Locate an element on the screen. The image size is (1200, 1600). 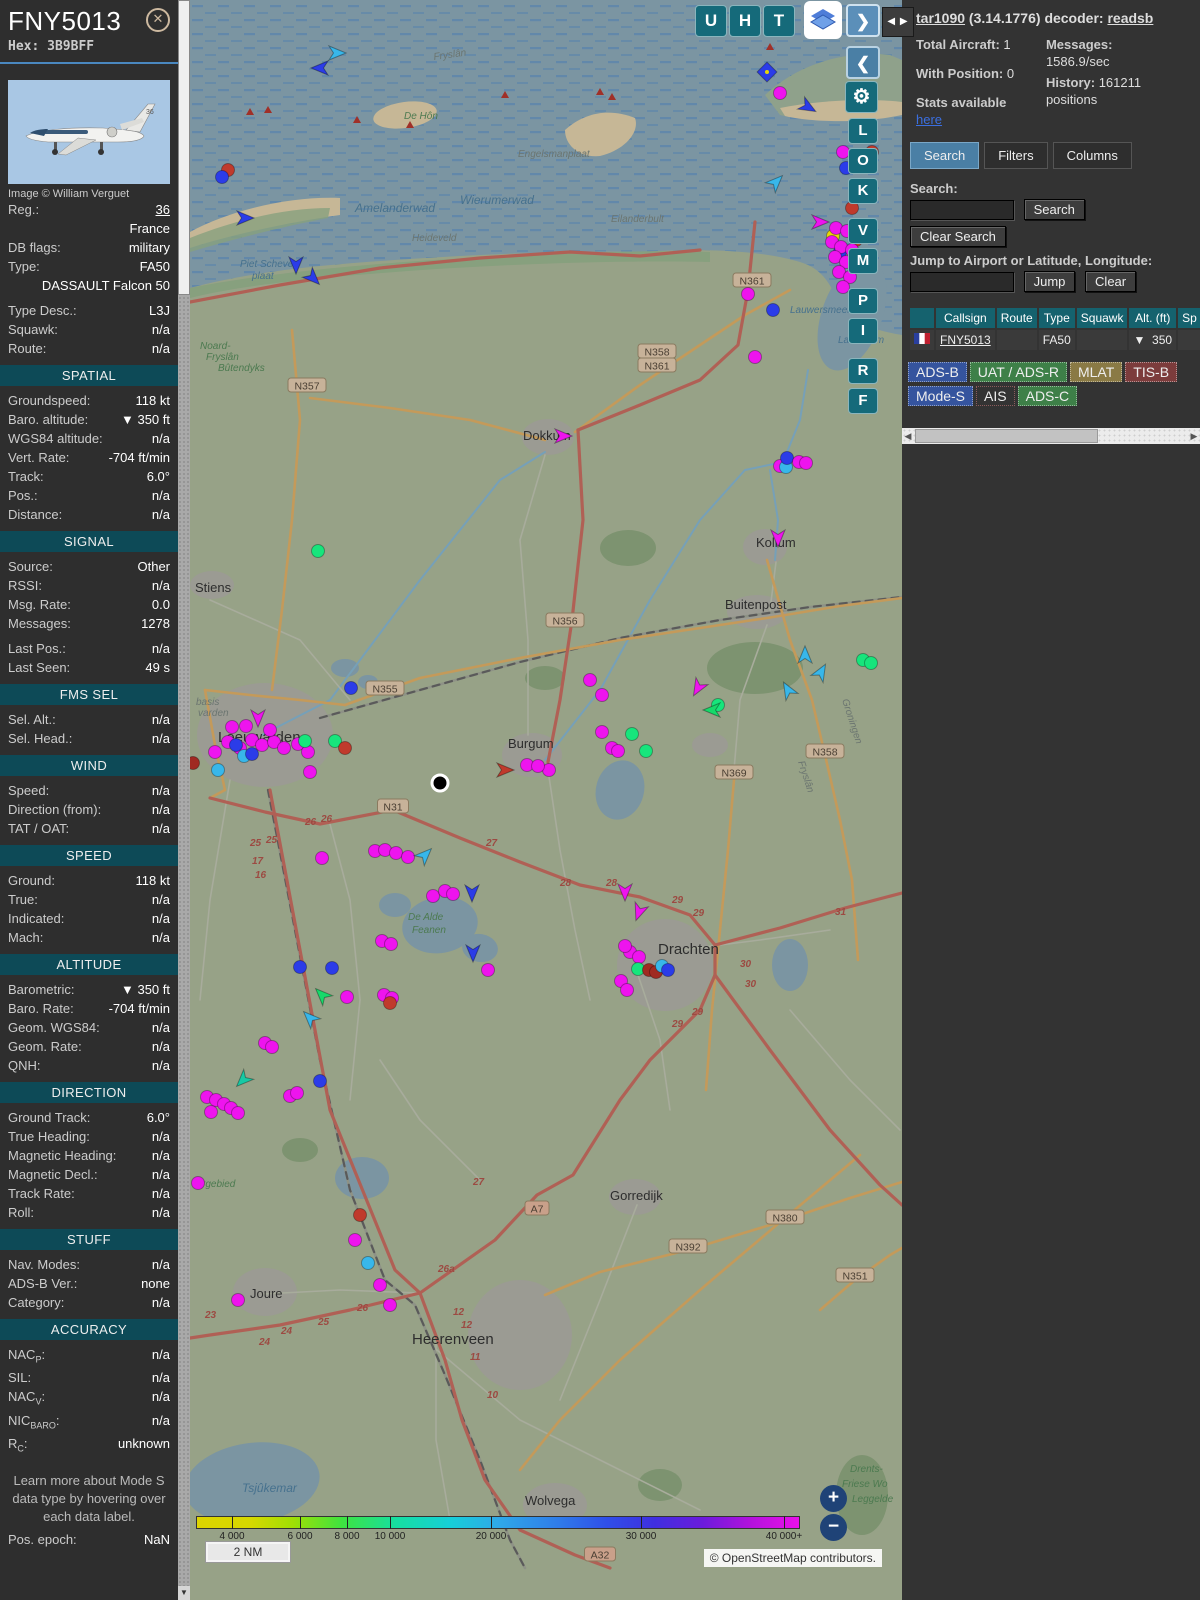
map-button-I: I is located at coordinates (863, 331).